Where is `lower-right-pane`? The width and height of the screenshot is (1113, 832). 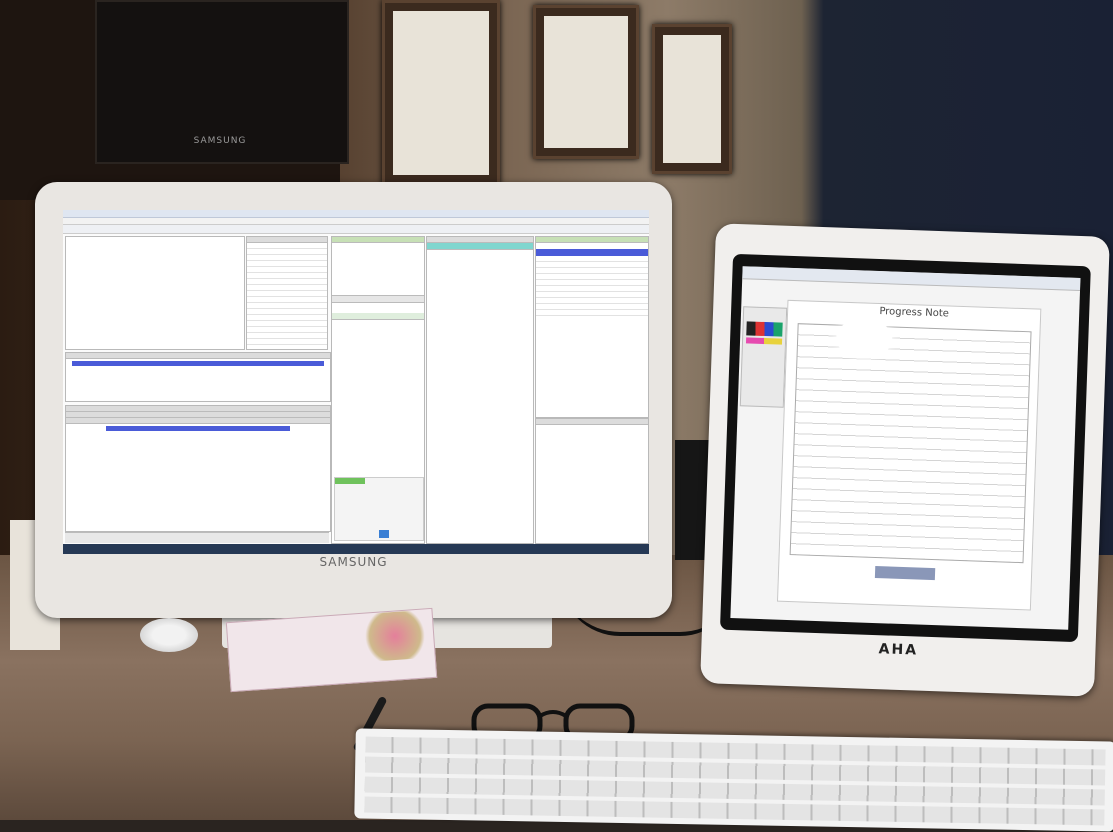
lower-right-pane is located at coordinates (592, 481).